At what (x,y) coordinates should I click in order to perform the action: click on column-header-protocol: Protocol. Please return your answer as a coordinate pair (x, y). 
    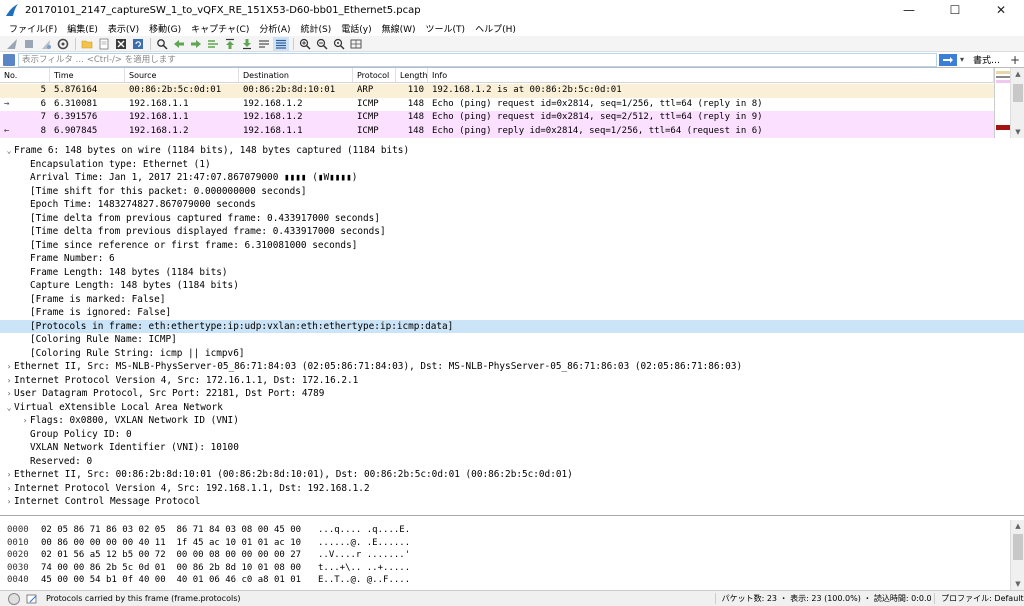
    Looking at the image, I should click on (374, 75).